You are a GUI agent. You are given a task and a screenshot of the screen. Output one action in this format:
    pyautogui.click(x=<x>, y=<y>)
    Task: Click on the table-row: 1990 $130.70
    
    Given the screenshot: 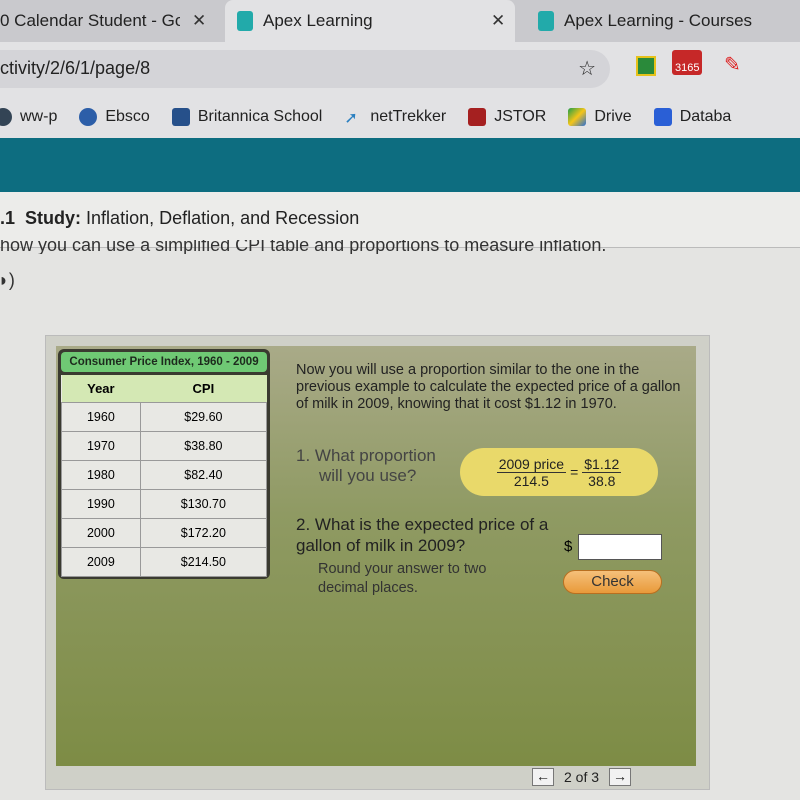 What is the action you would take?
    pyautogui.click(x=164, y=504)
    